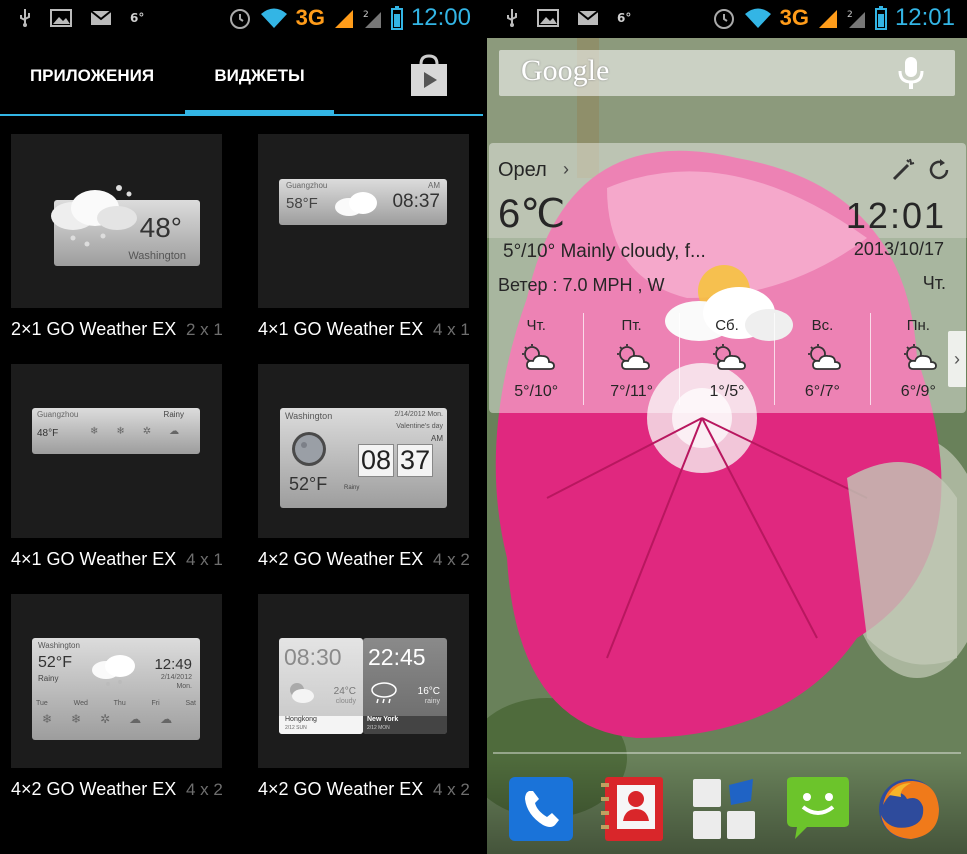  I want to click on preview-day-label: Wed, so click(80, 703).